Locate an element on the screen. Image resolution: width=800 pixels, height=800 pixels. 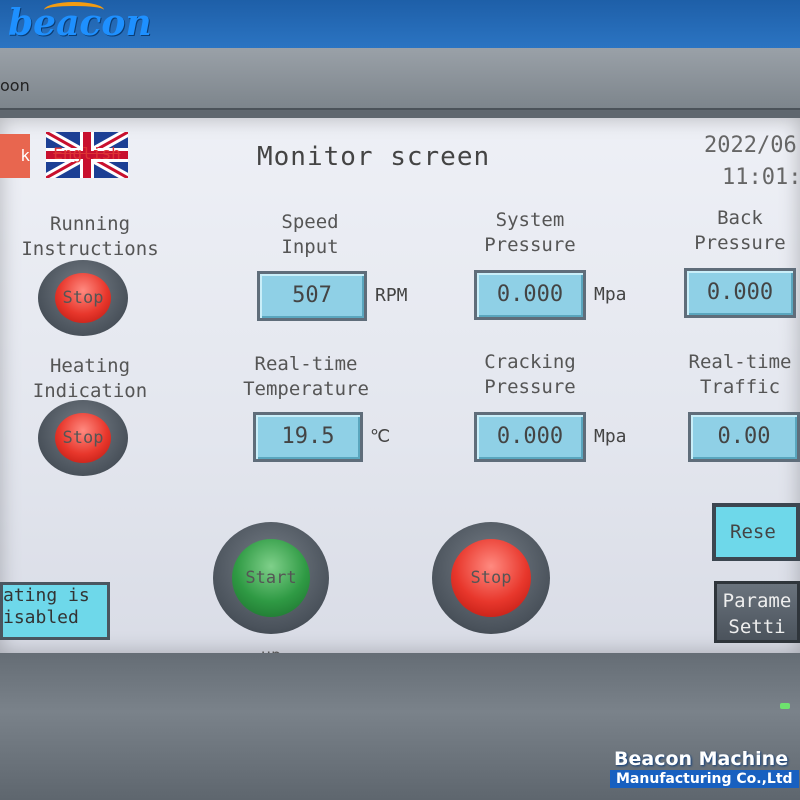
heating-status-line1: ating is is located at coordinates (46, 595).